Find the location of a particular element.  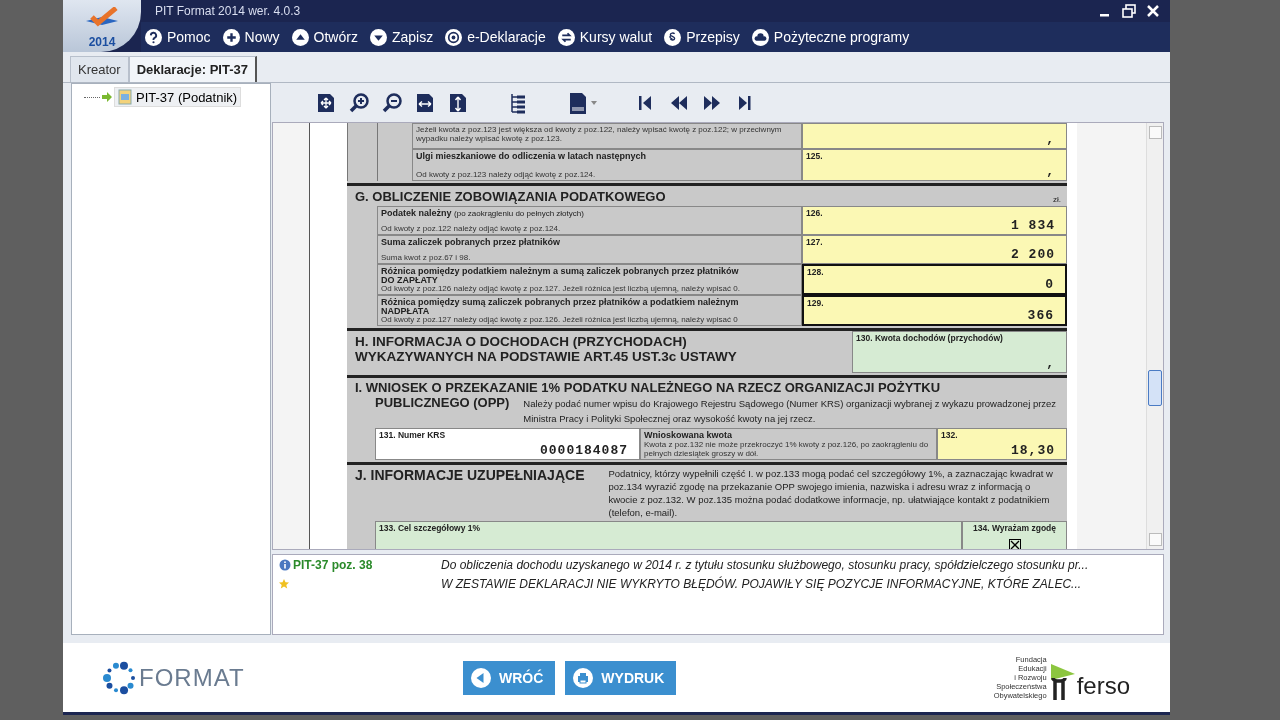

field-number: 127. is located at coordinates (815, 242).